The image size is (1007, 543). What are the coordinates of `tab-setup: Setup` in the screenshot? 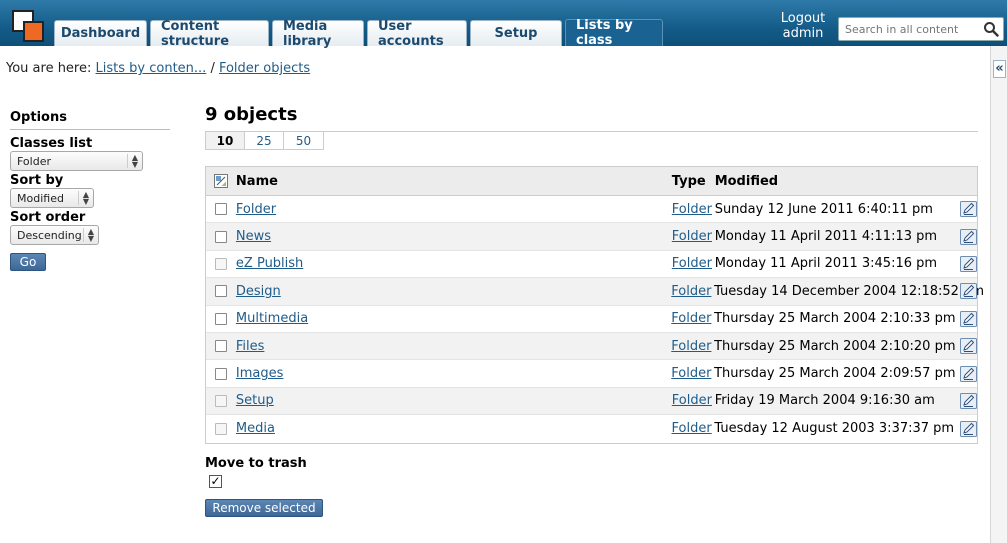 It's located at (516, 33).